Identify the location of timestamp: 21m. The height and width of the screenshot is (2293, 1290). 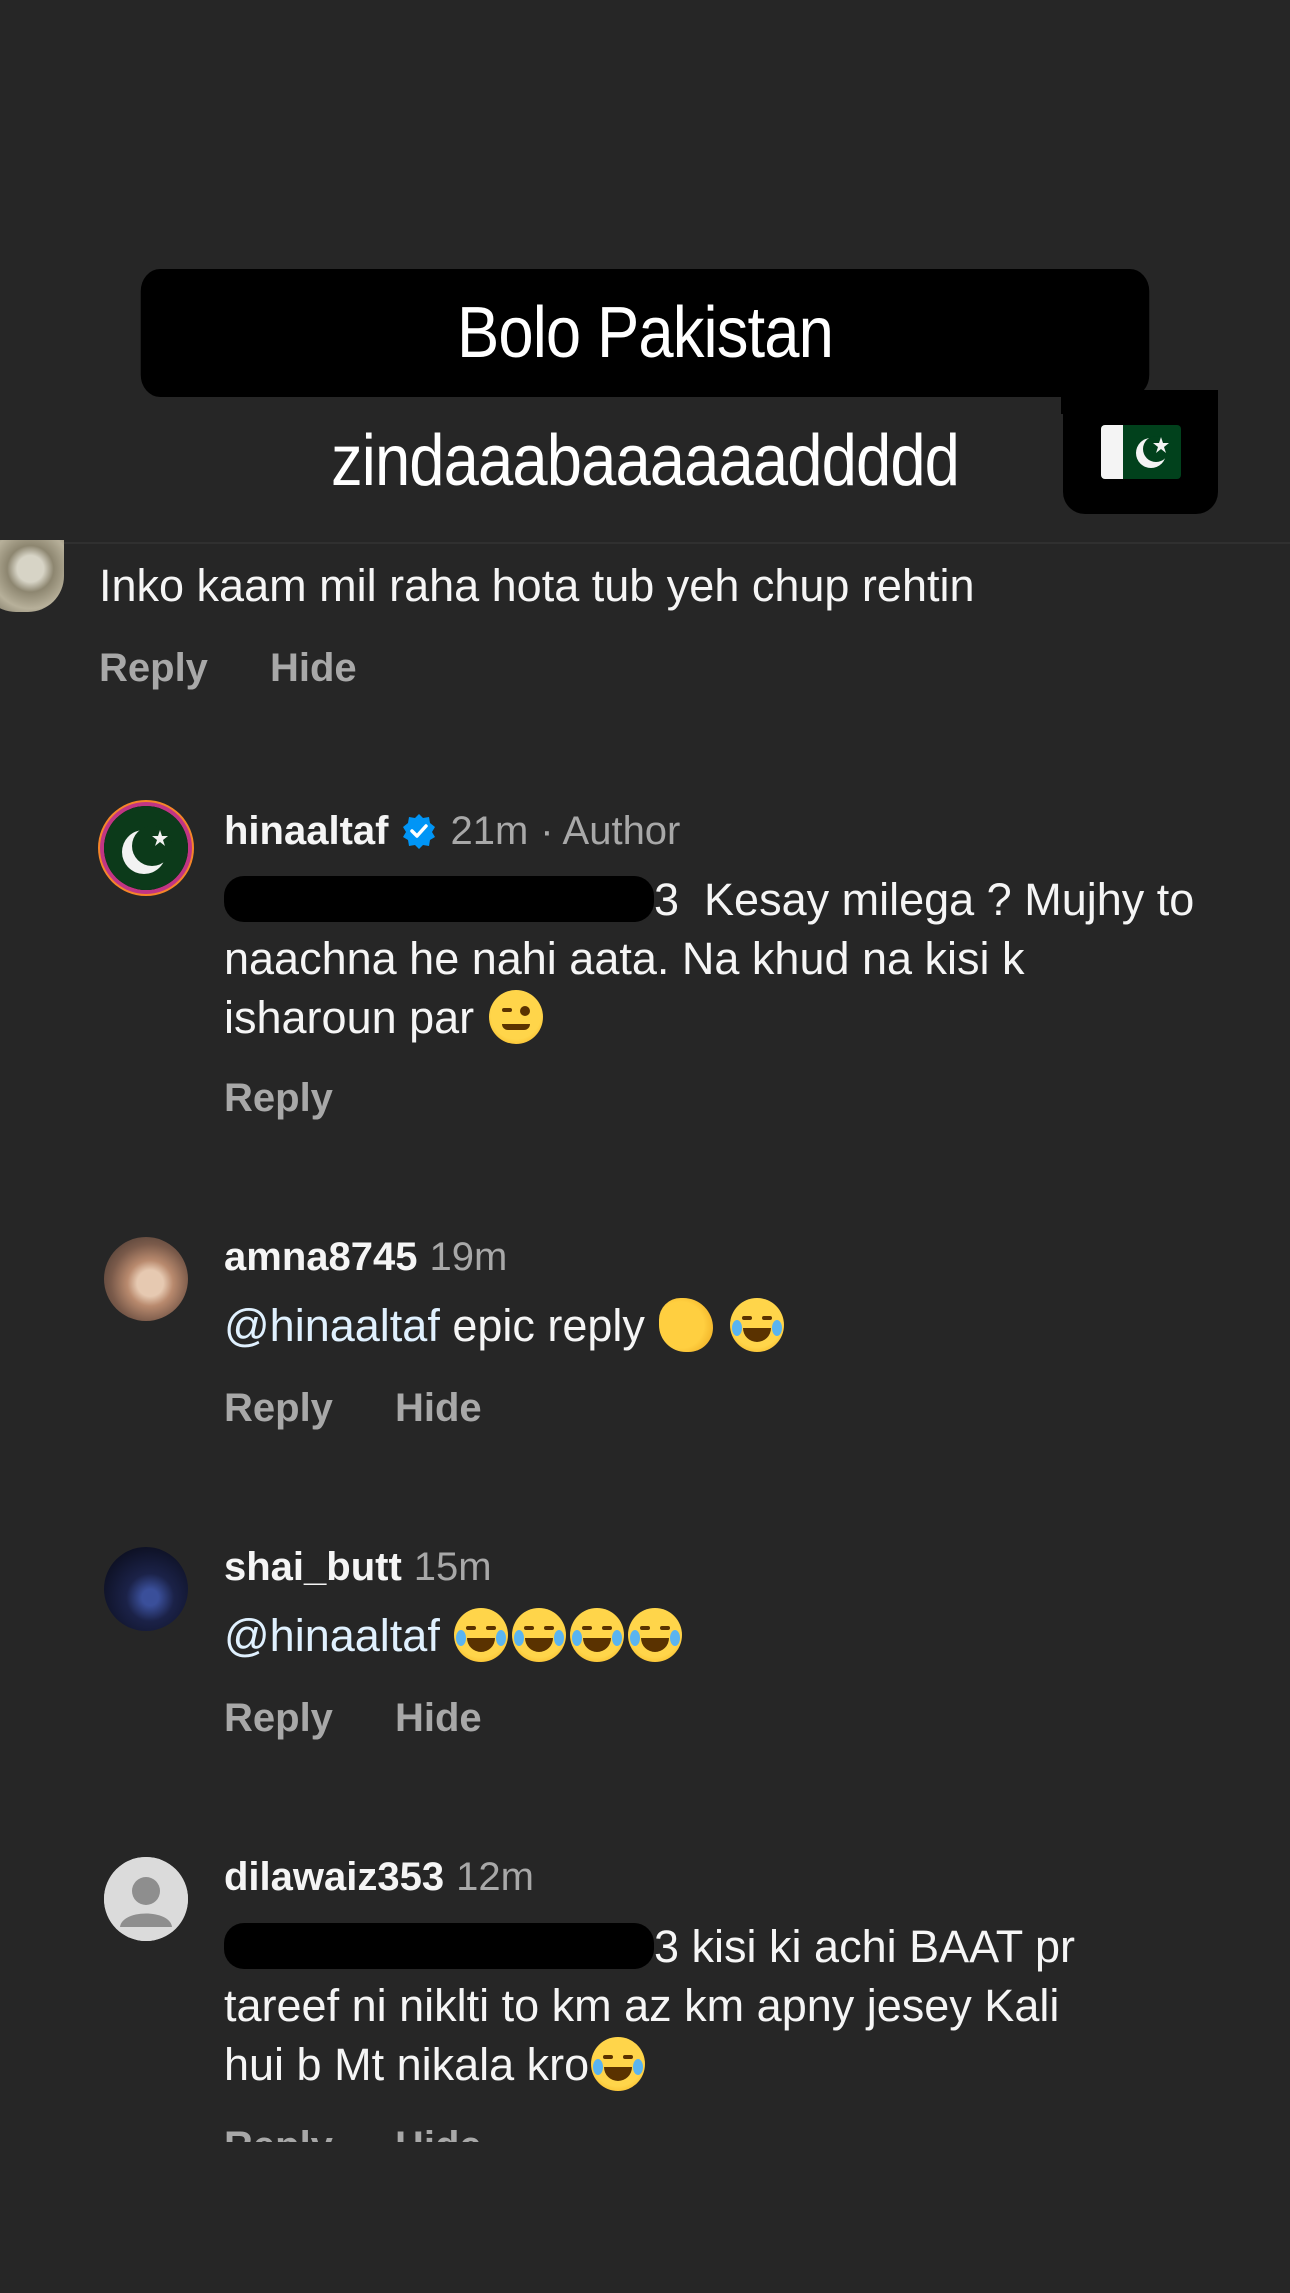
(489, 831).